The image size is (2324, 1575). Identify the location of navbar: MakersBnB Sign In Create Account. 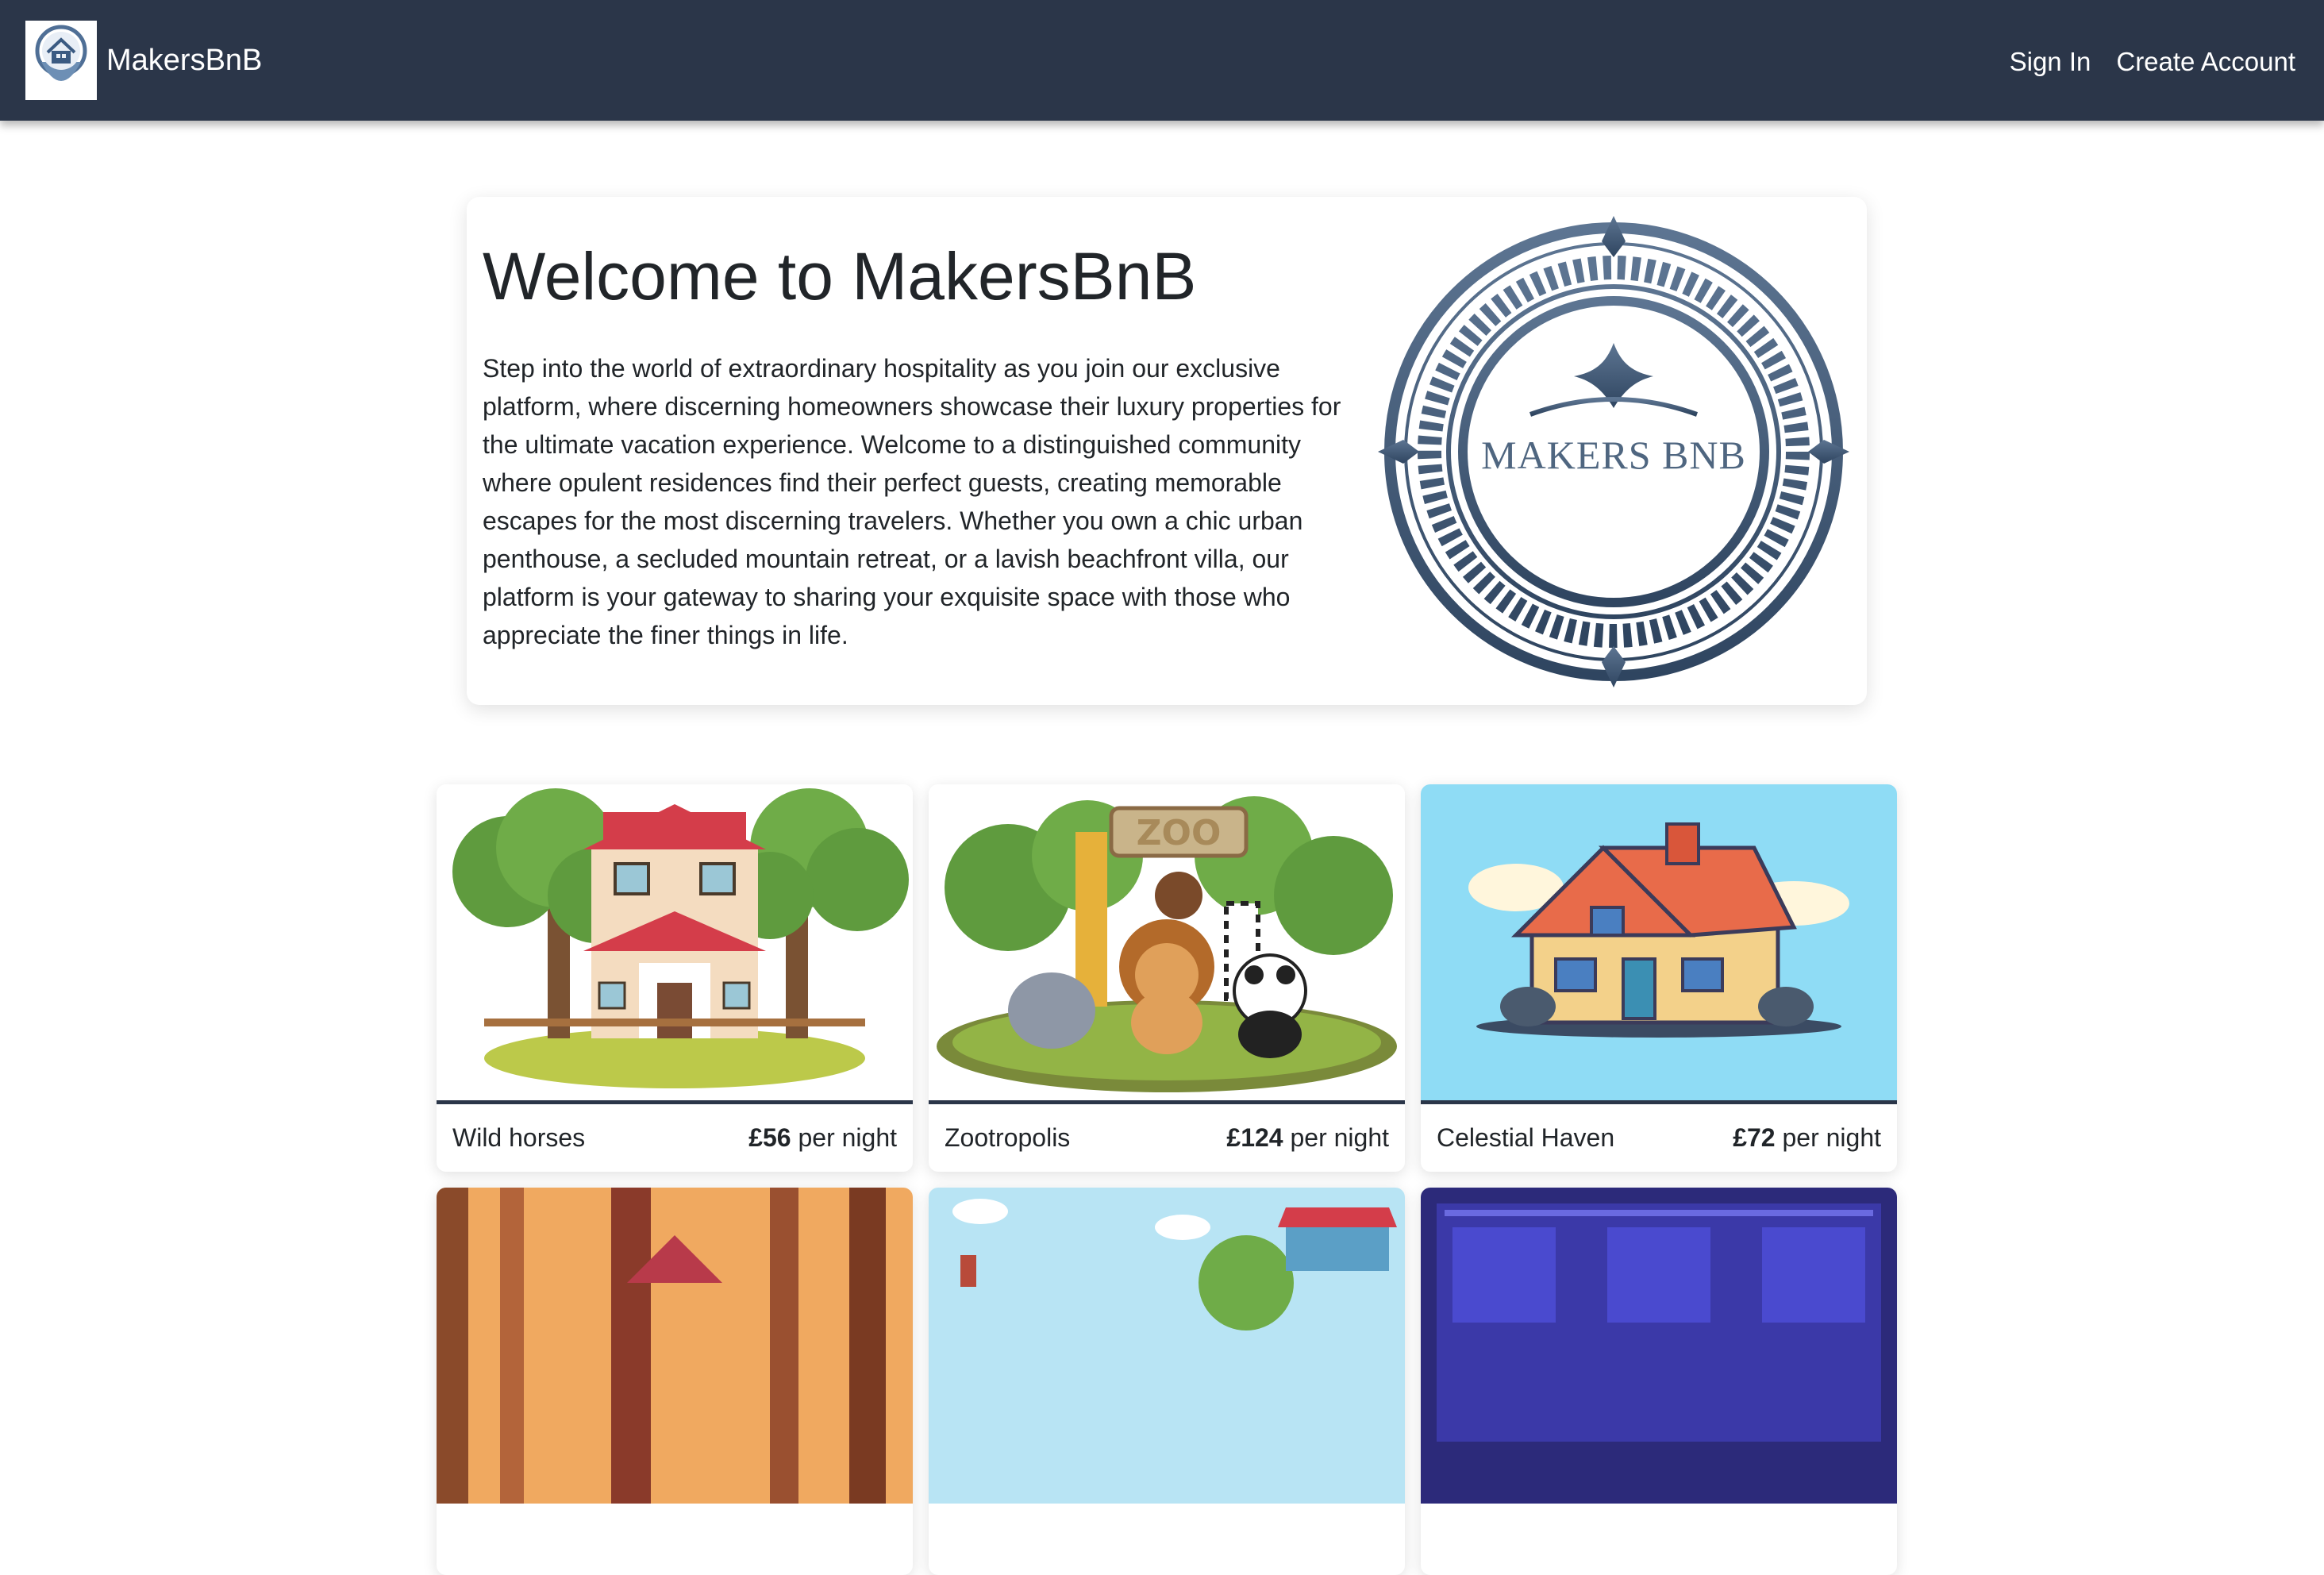
(1162, 60).